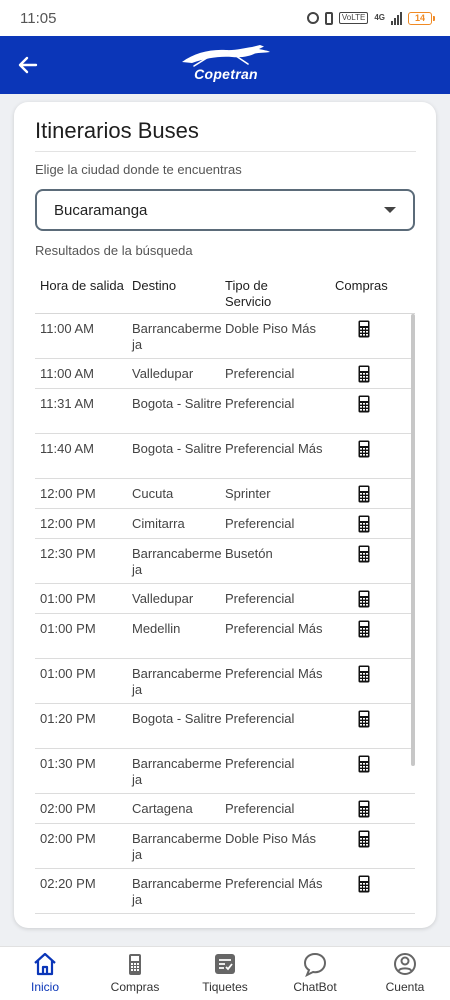 Image resolution: width=450 pixels, height=1000 pixels. Describe the element at coordinates (390, 210) in the screenshot. I see `caret-down-icon` at that location.